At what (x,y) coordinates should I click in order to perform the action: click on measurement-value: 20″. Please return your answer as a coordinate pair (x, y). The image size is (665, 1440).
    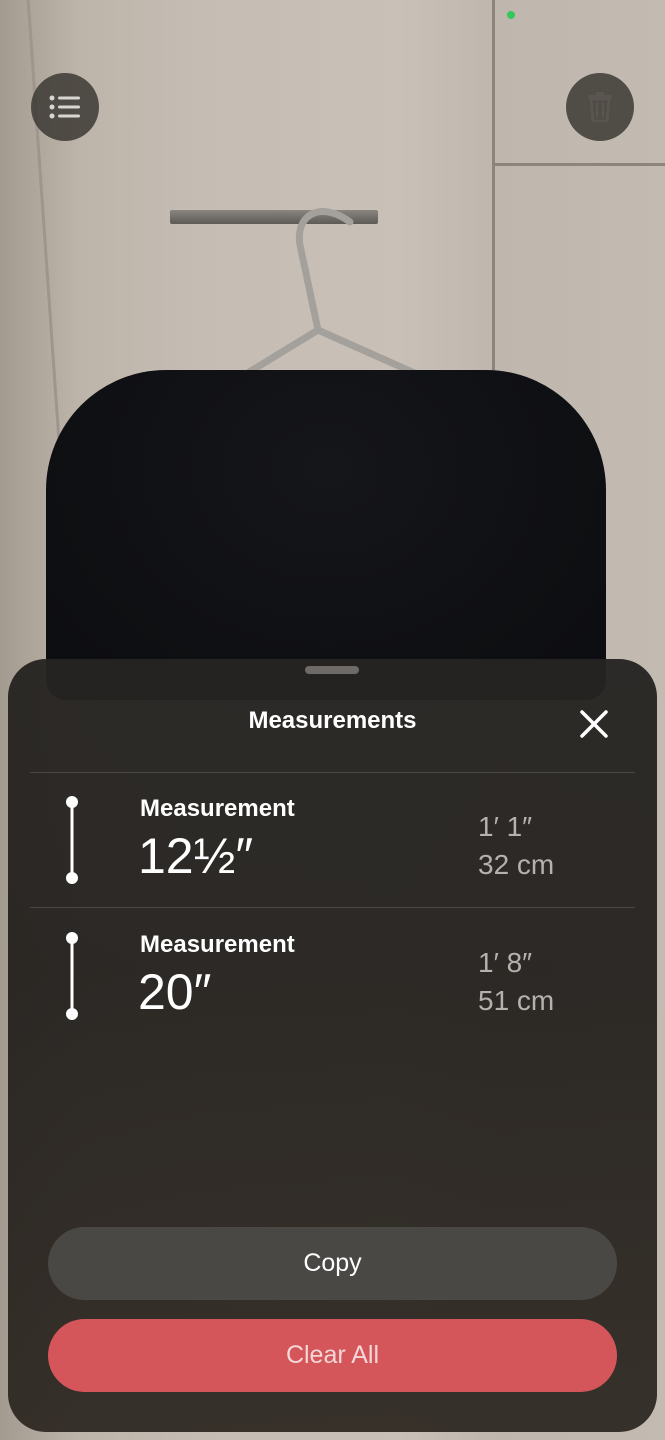
    Looking at the image, I should click on (175, 992).